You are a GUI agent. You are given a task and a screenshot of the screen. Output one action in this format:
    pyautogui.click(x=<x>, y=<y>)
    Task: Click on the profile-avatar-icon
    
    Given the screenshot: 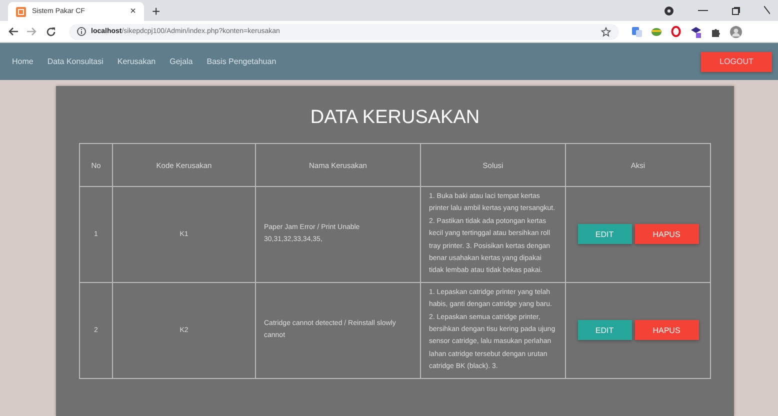 What is the action you would take?
    pyautogui.click(x=736, y=32)
    